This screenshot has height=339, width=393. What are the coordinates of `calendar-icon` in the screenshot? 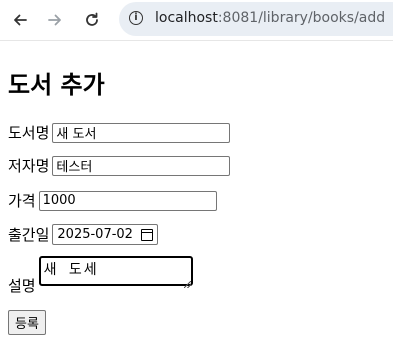 It's located at (147, 234).